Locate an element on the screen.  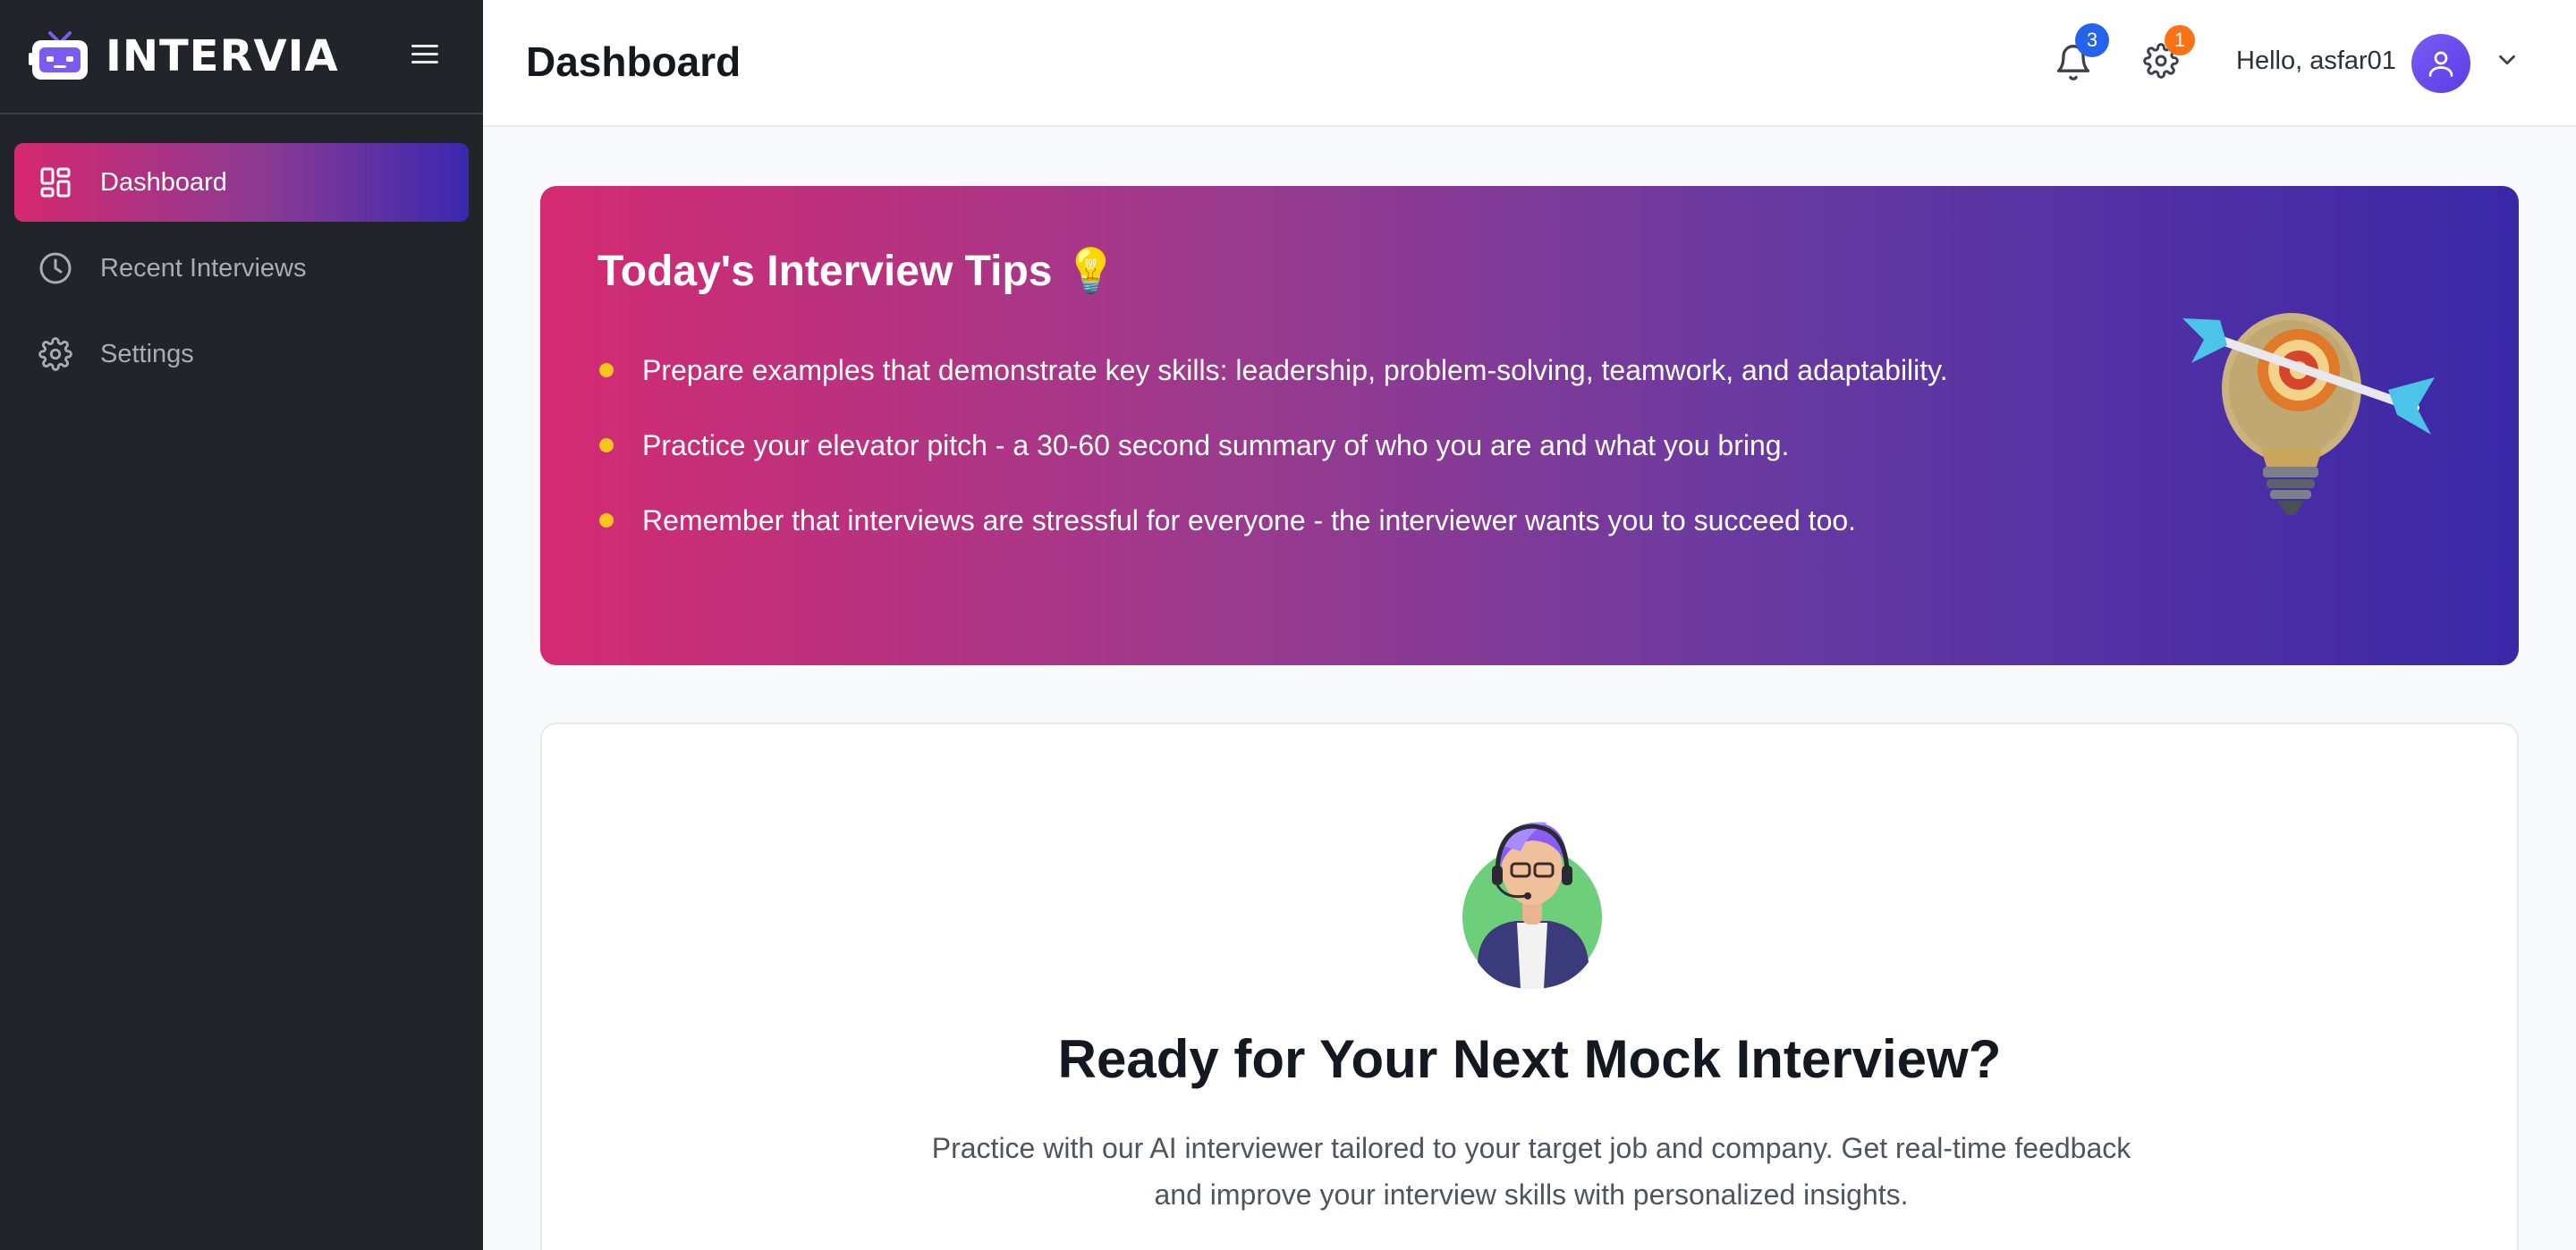
header-settings-button: 1 is located at coordinates (2169, 54).